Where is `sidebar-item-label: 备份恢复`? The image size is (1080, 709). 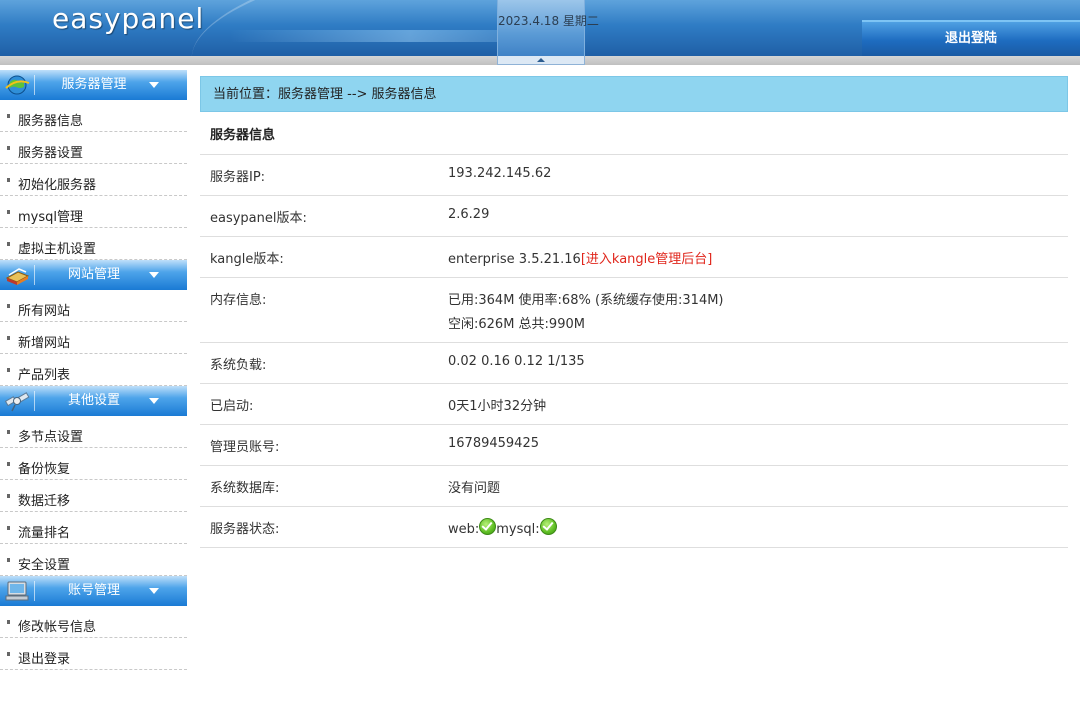
sidebar-item-label: 备份恢复 is located at coordinates (44, 469).